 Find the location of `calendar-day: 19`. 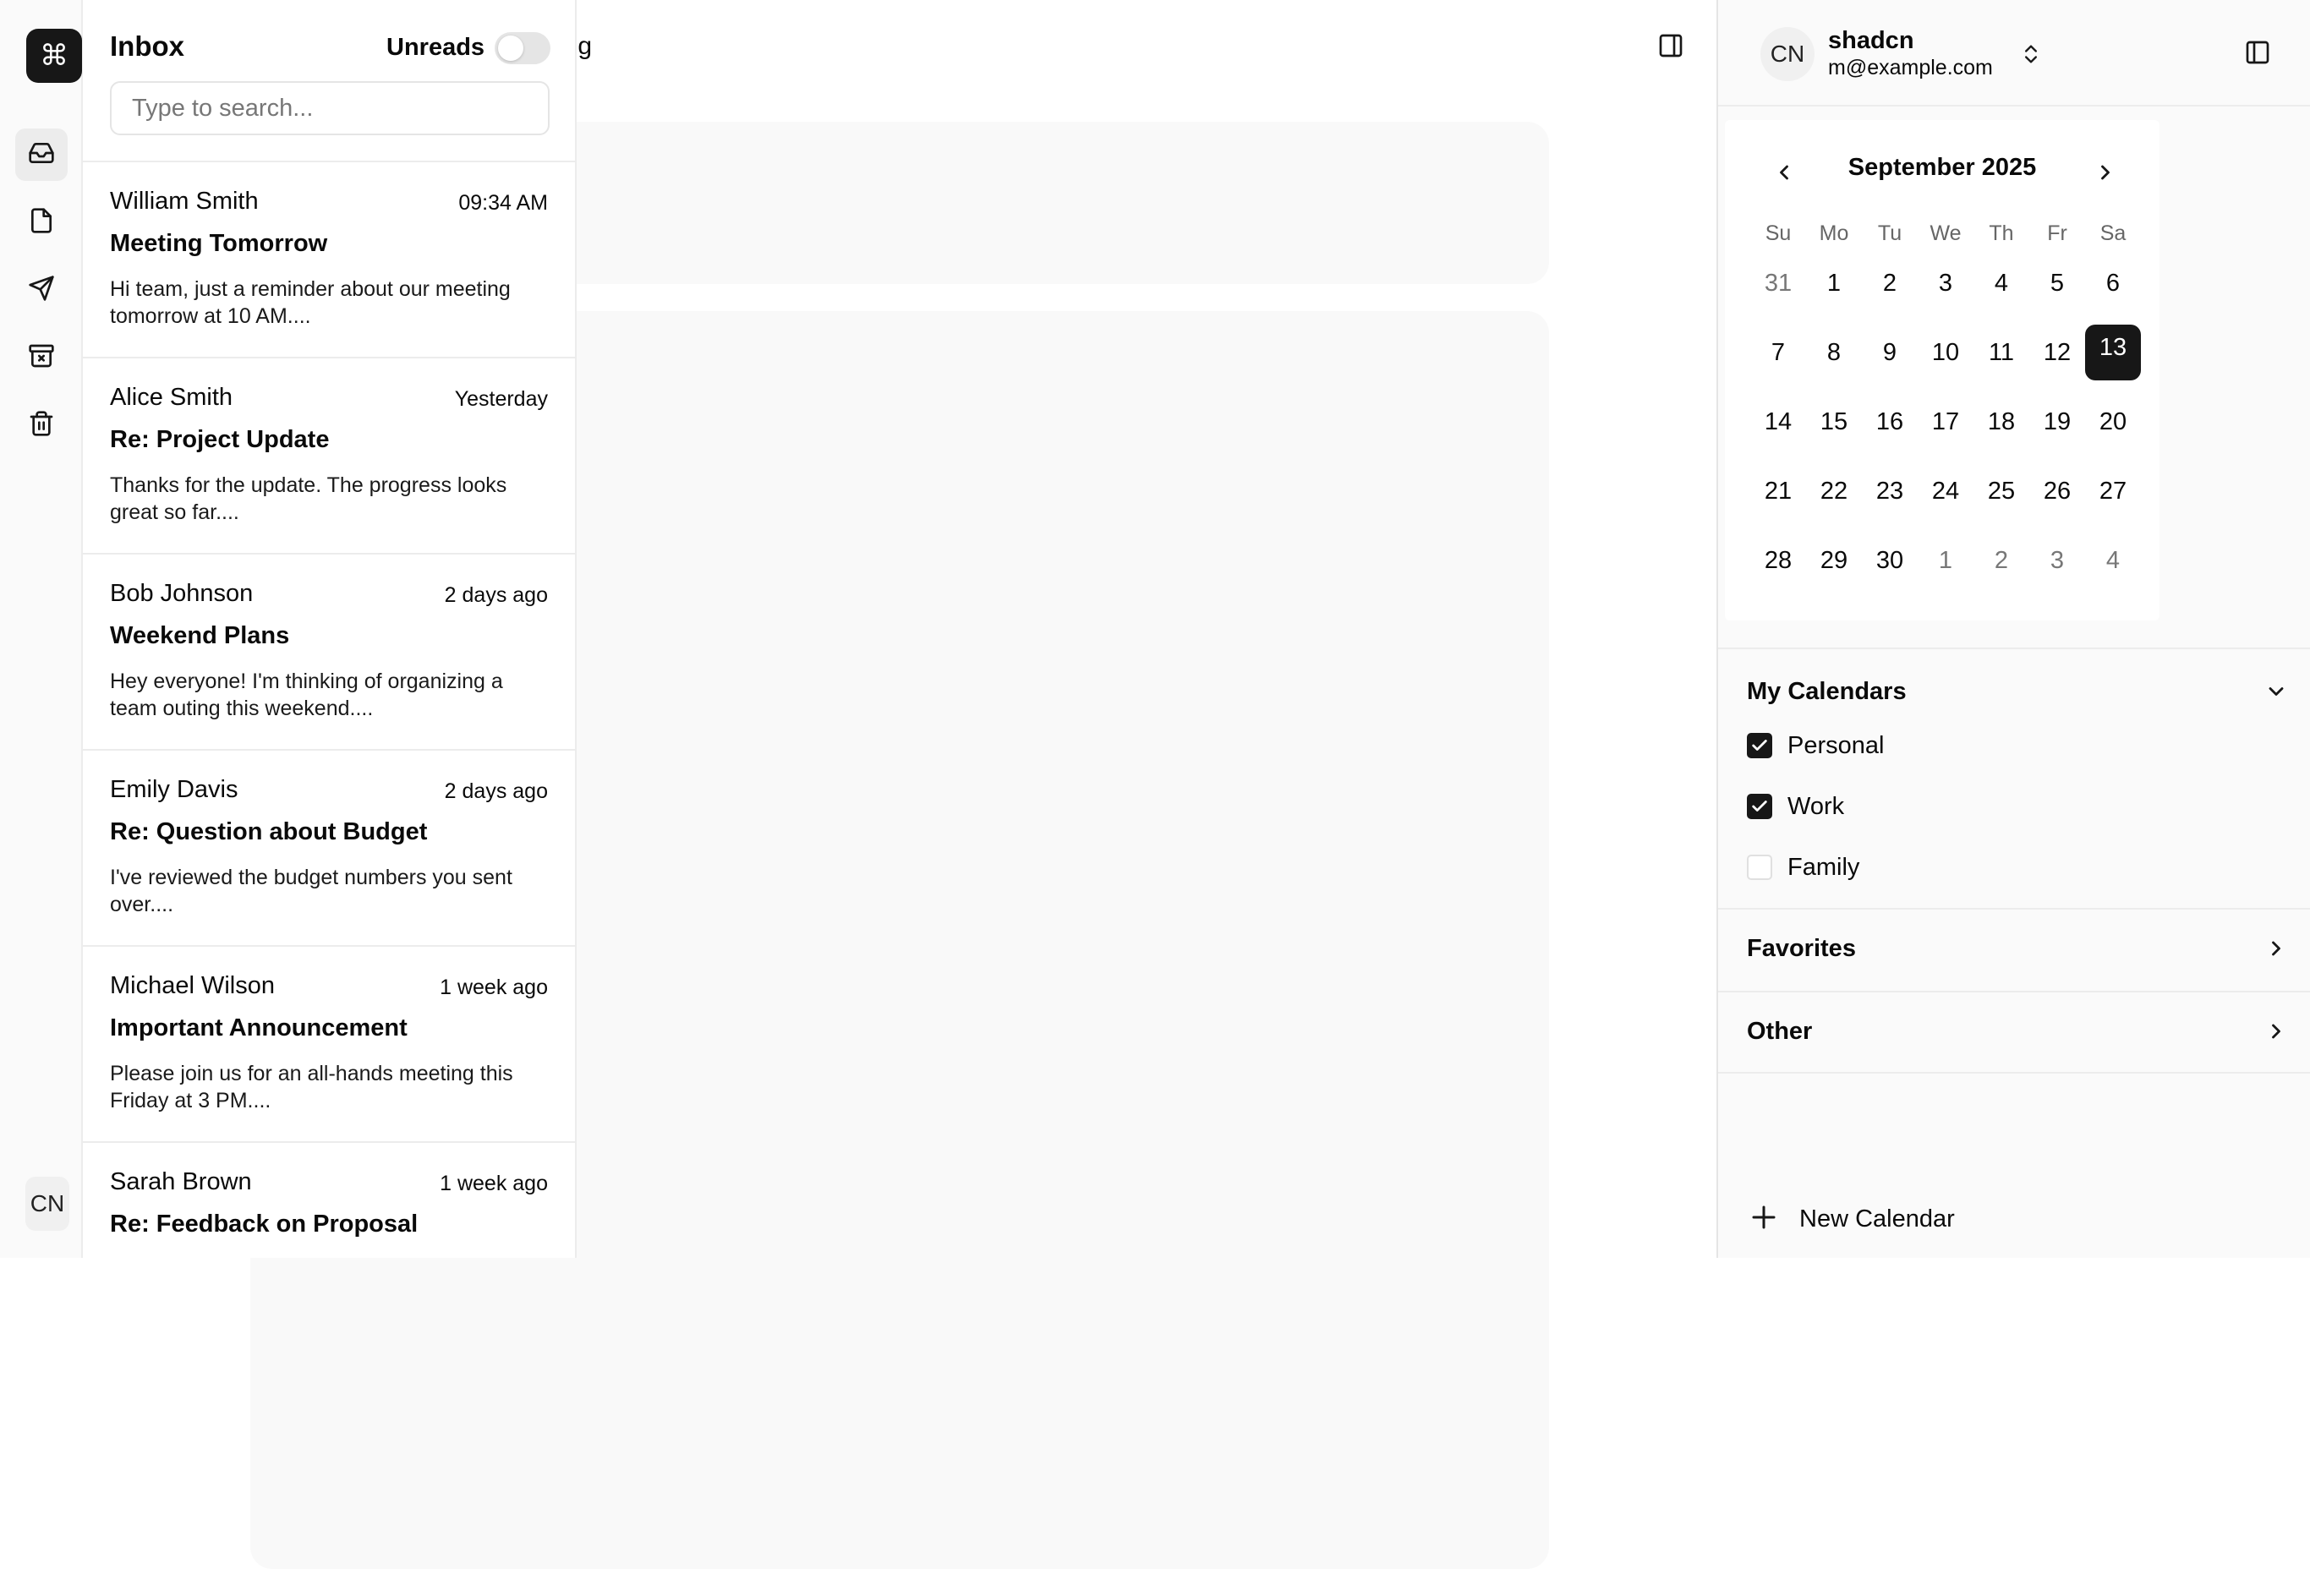

calendar-day: 19 is located at coordinates (2057, 422).